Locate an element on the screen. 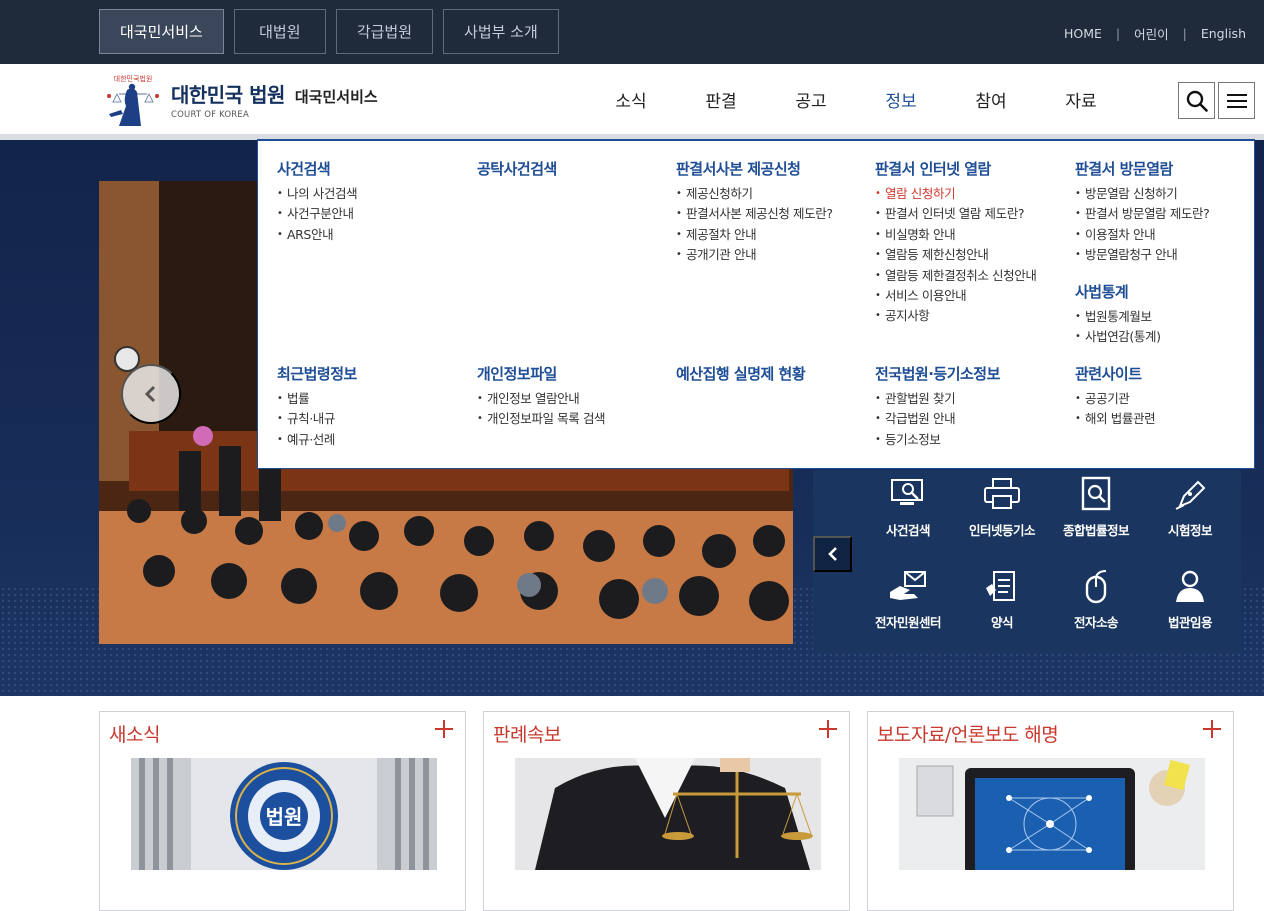 This screenshot has width=1264, height=911. menu-link: 개인정보 열람안내 is located at coordinates (541, 399).